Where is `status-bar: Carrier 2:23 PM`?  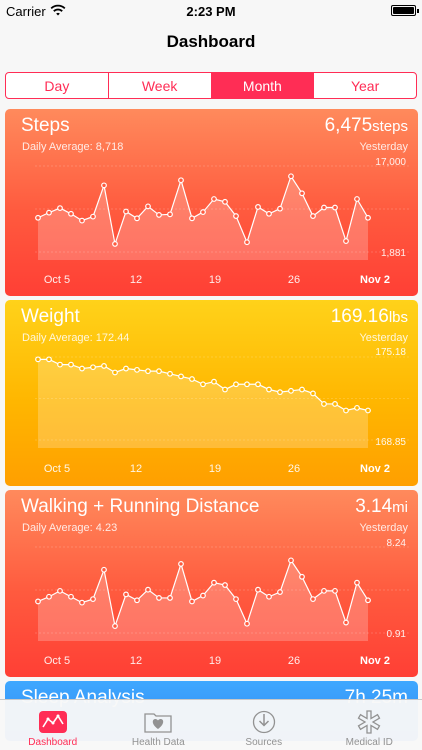 status-bar: Carrier 2:23 PM is located at coordinates (211, 11).